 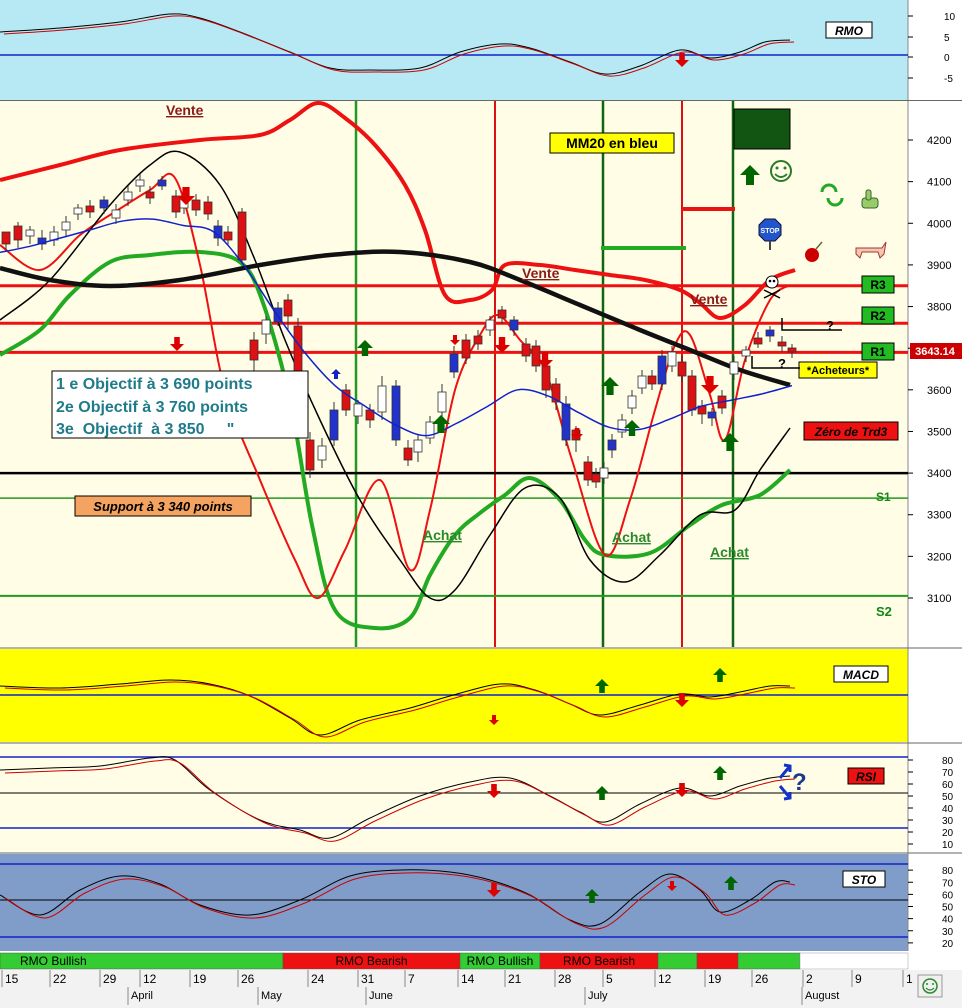 What do you see at coordinates (838, 371) in the screenshot?
I see `acheteurs-label-text: *Acheteurs*` at bounding box center [838, 371].